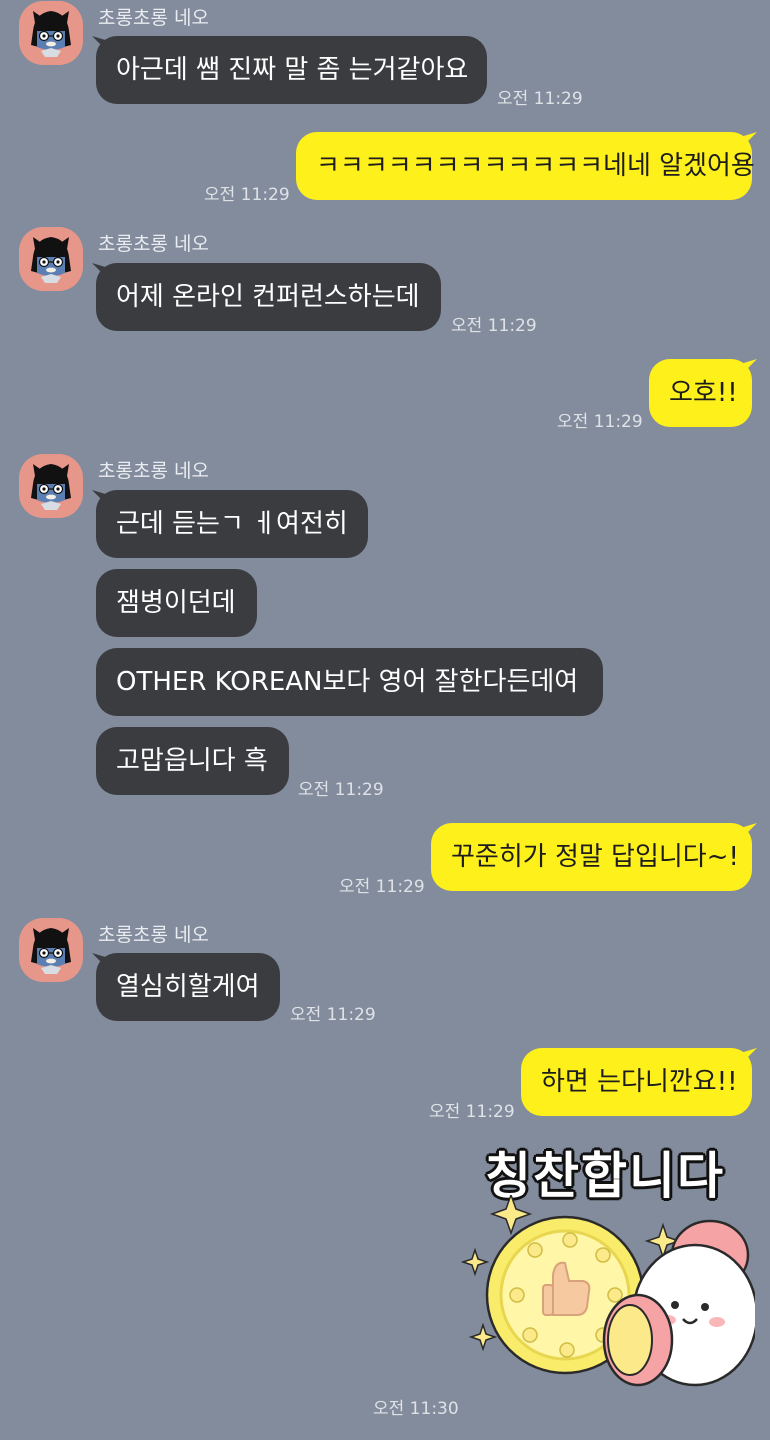  Describe the element at coordinates (349, 682) in the screenshot. I see `message-bubble: OTHER KOREAN보다 영어 잘한다든데여` at that location.